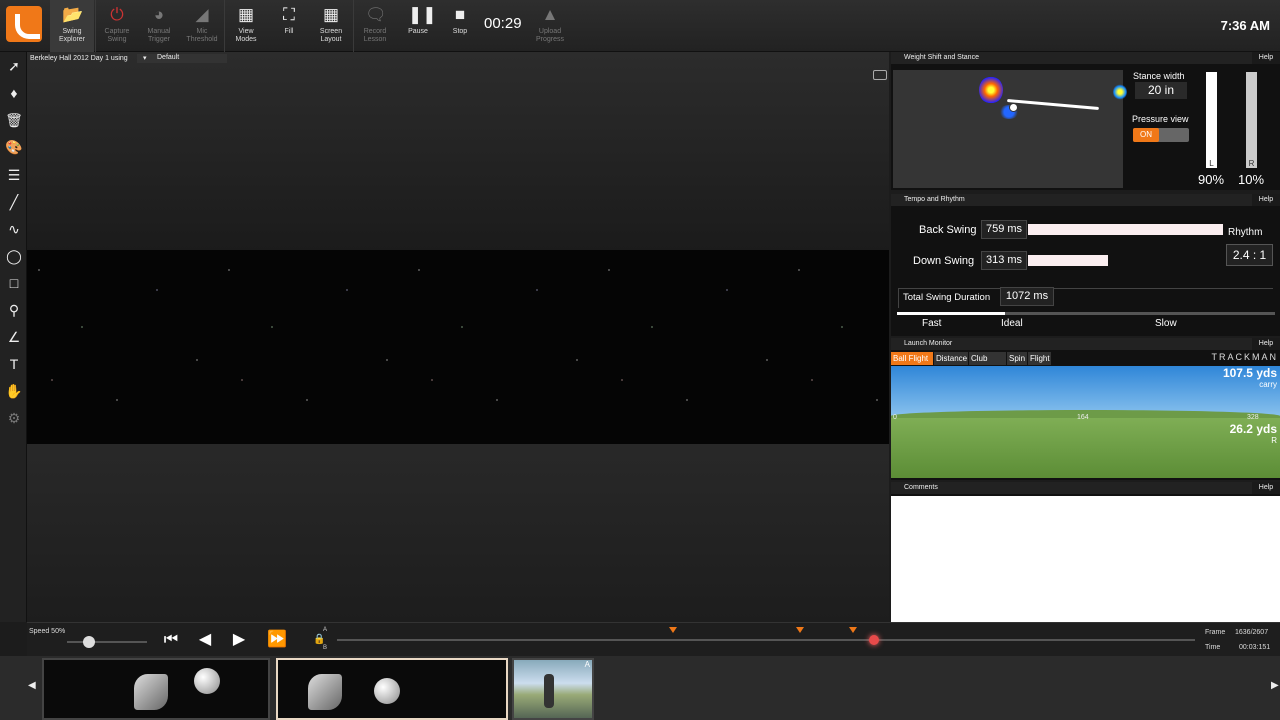 The width and height of the screenshot is (1280, 720). Describe the element at coordinates (72, 26) in the screenshot. I see `swing-explorer-button: 📂 Swing Explorer` at that location.